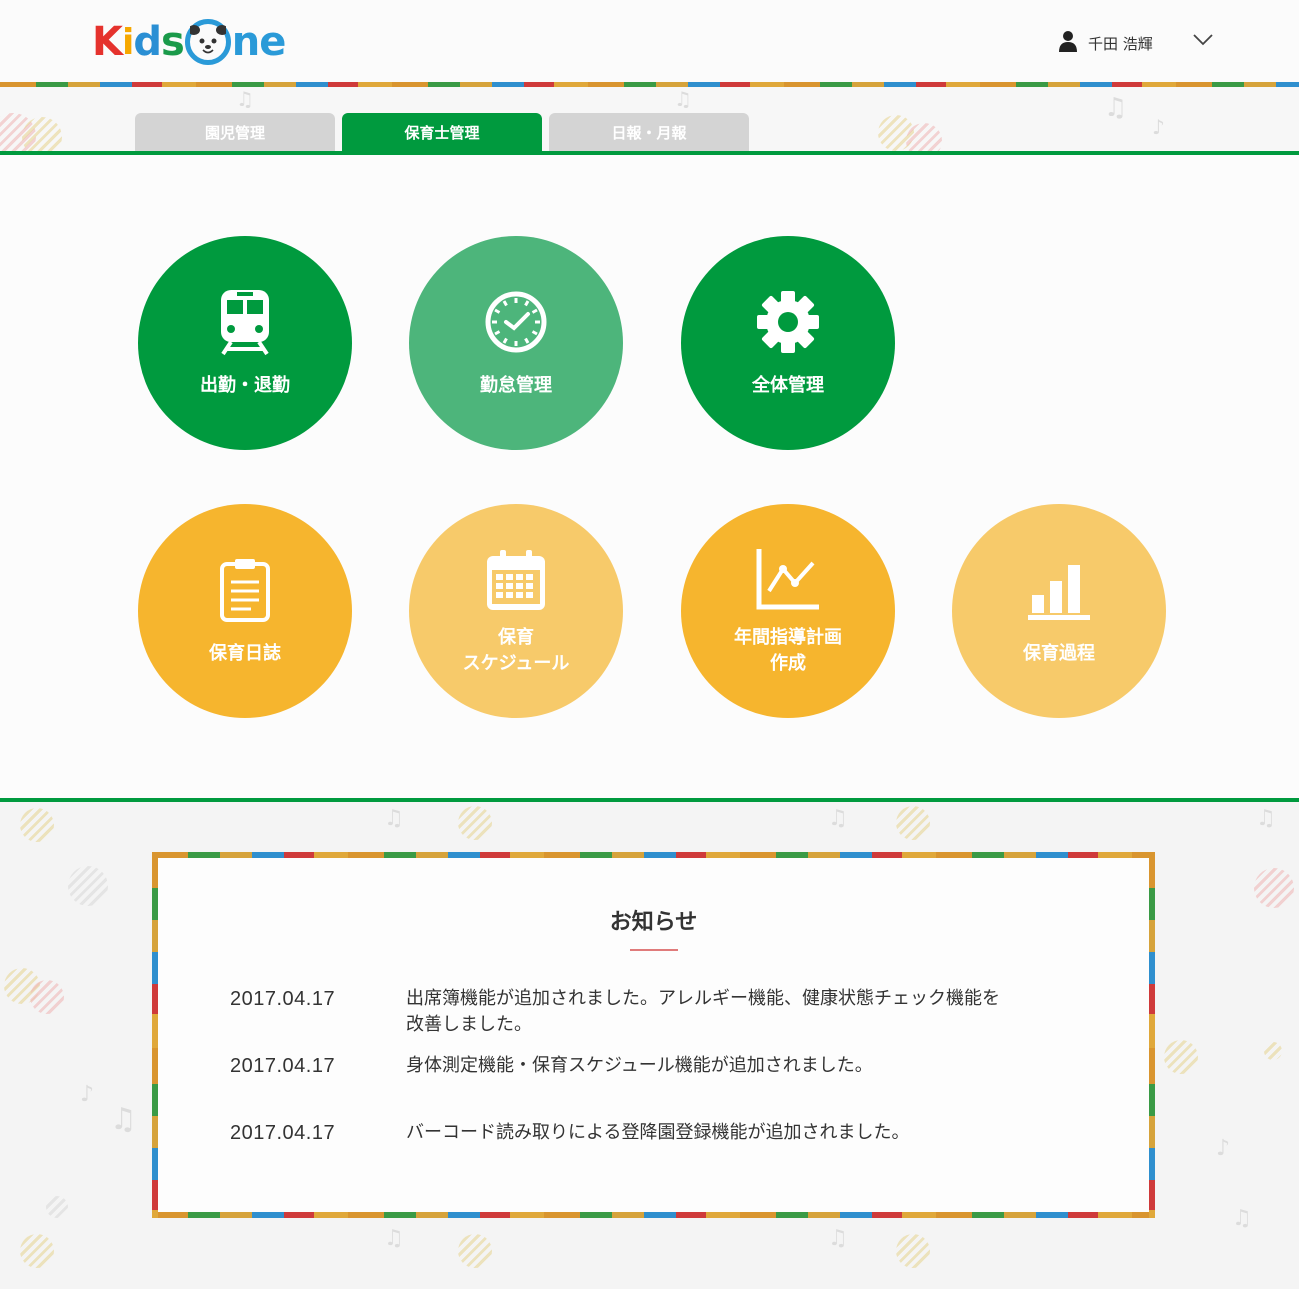  I want to click on menu-label: 全体管理, so click(788, 385).